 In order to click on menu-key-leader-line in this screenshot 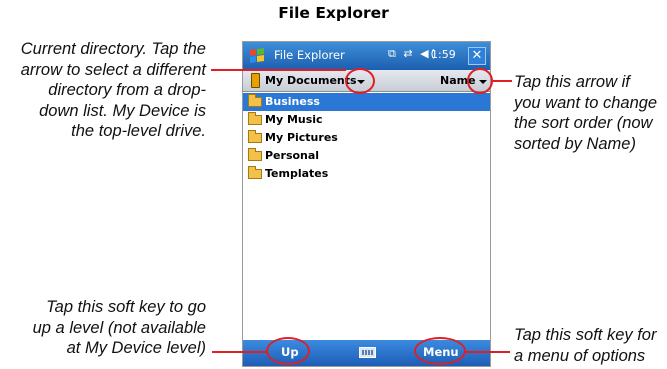, I will do `click(488, 352)`.